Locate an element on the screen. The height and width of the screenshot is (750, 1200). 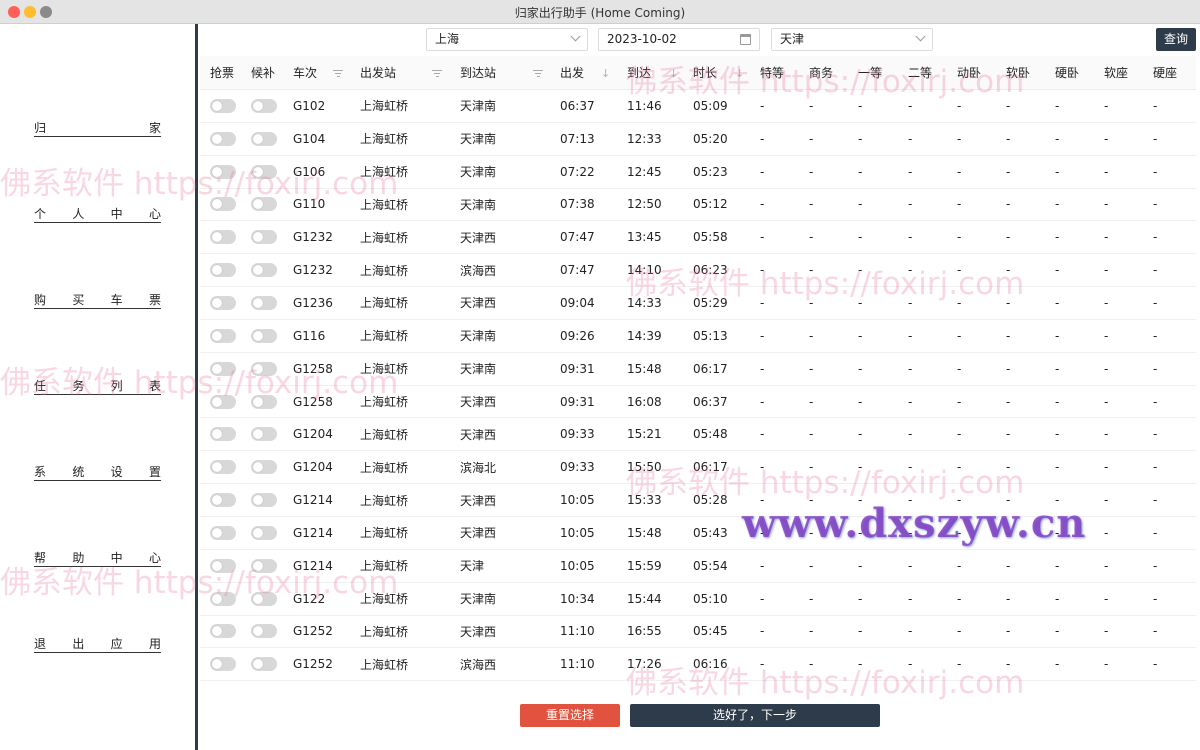
window-titlebar: 归家出行助手 (Home Coming) is located at coordinates (600, 12).